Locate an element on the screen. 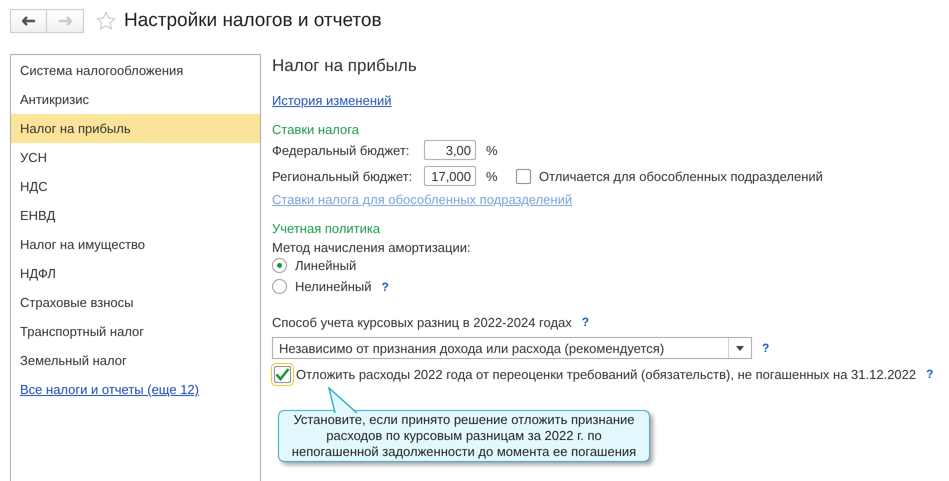 This screenshot has width=949, height=481. window-title: Настройки налогов и отчетов is located at coordinates (253, 21).